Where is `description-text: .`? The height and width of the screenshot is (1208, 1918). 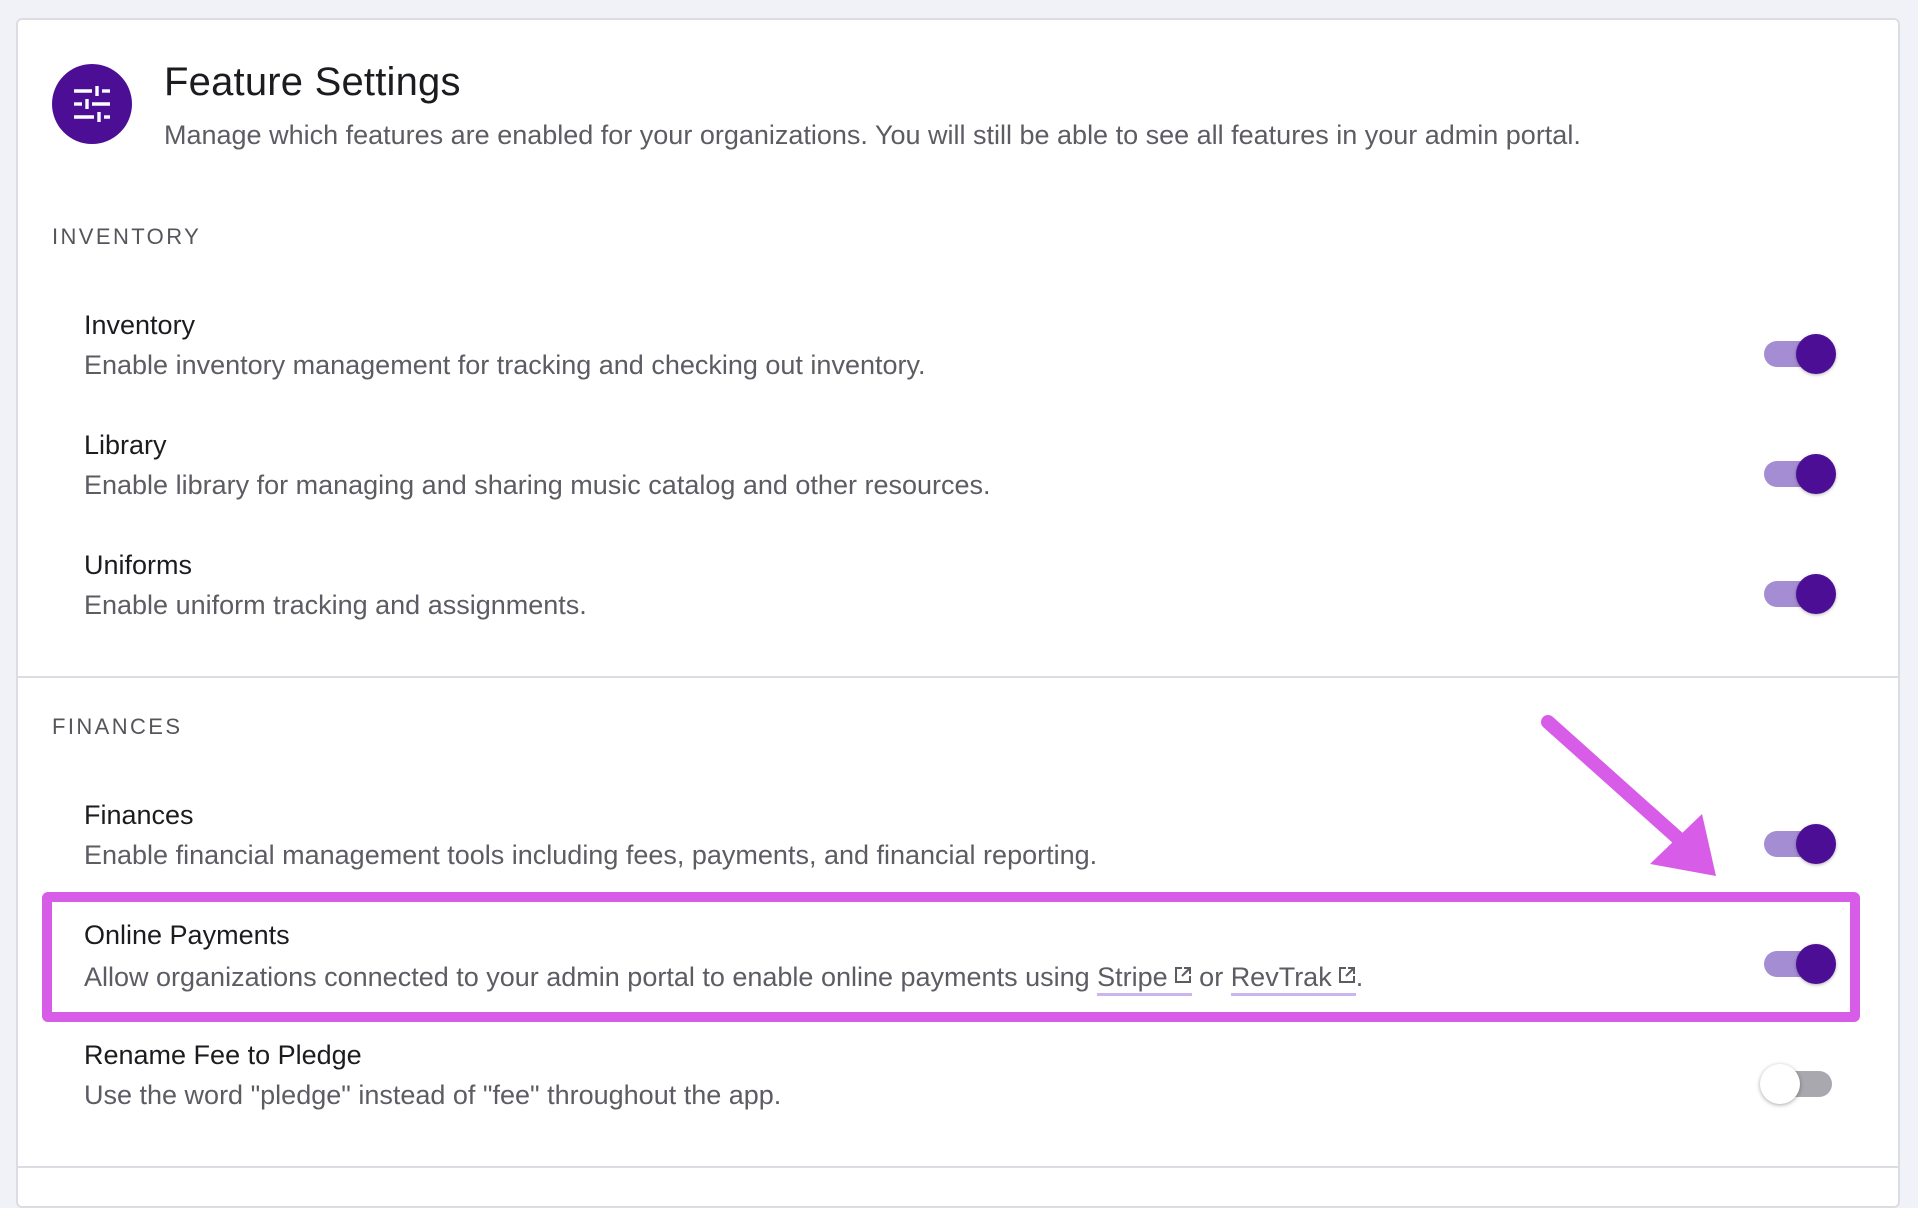 description-text: . is located at coordinates (1359, 977).